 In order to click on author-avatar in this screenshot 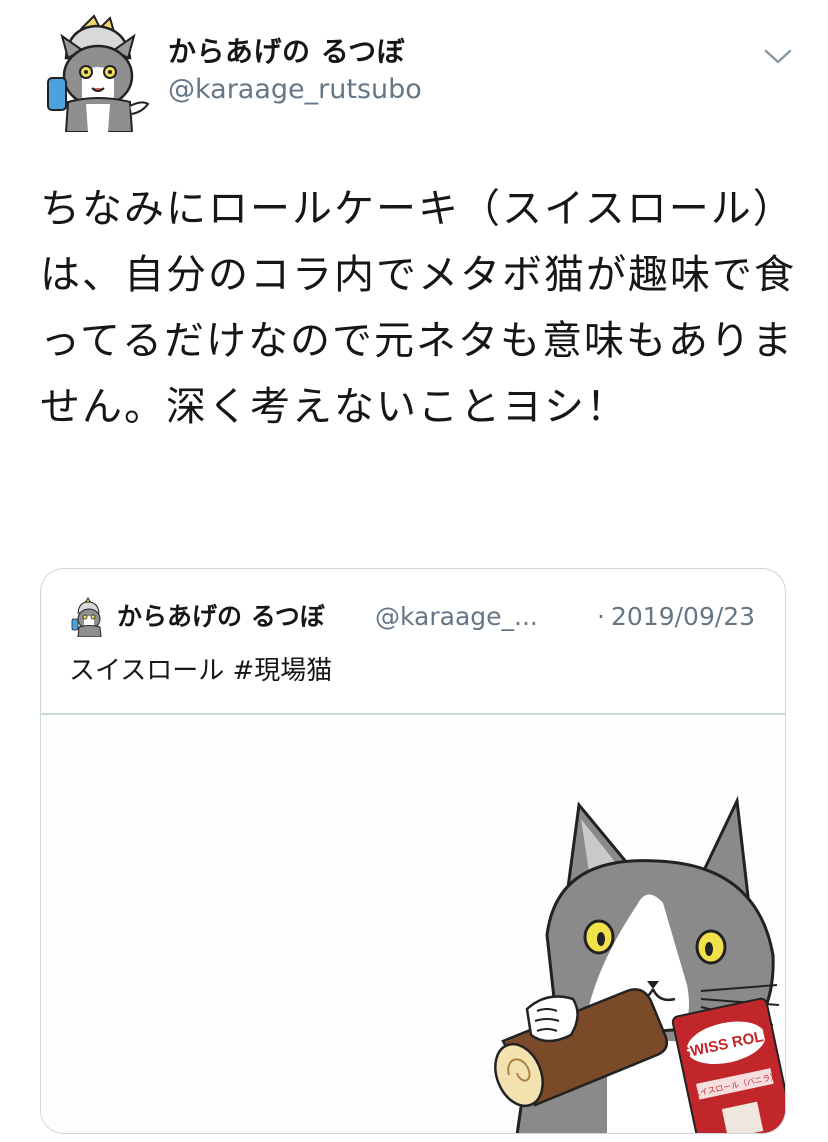, I will do `click(94, 73)`.